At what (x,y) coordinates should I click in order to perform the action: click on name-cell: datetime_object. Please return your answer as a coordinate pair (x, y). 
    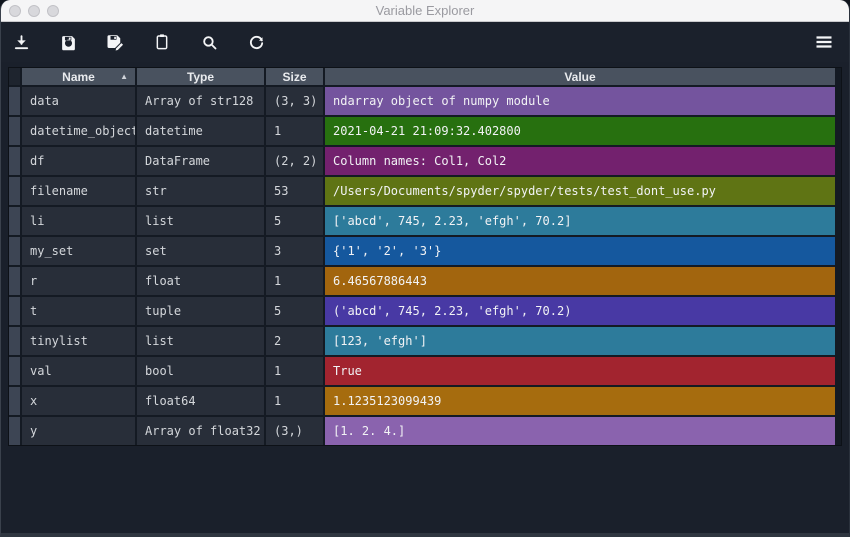
    Looking at the image, I should click on (78, 131).